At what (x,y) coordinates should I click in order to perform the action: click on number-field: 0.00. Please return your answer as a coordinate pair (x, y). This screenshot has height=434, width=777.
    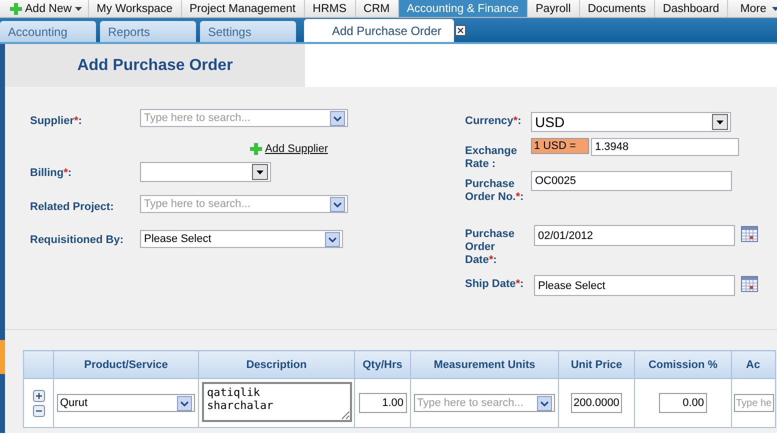
    Looking at the image, I should click on (683, 403).